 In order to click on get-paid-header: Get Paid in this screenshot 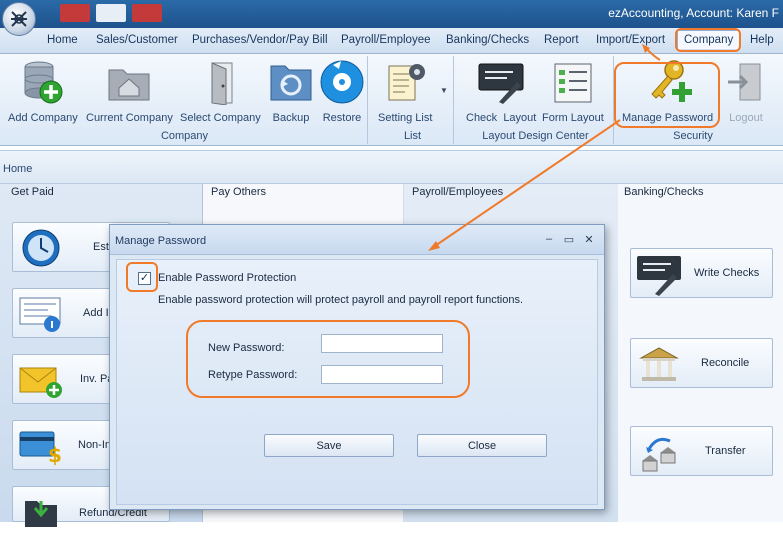, I will do `click(32, 192)`.